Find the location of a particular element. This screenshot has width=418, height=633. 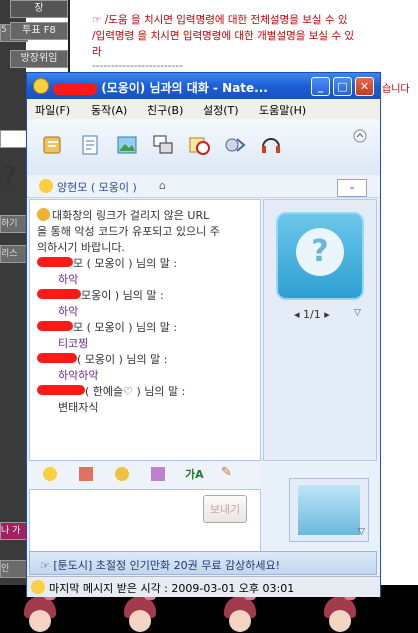

emoticon-bar: 가A ✎ is located at coordinates (145, 475).